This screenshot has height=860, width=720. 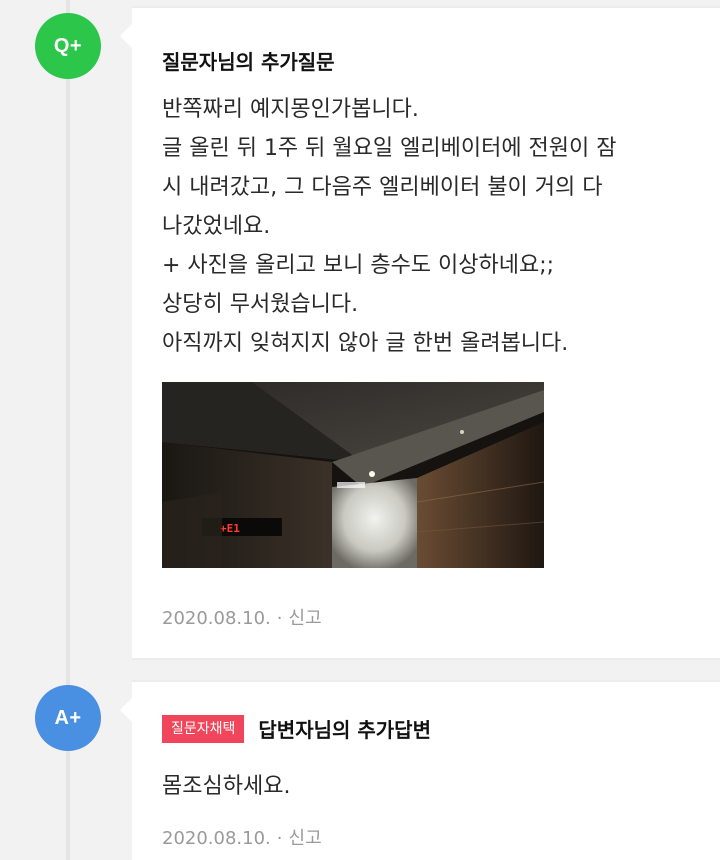 I want to click on body-line: 아직까지 잊혀지지 않아 글 한번 올려봅니다., so click(x=365, y=343).